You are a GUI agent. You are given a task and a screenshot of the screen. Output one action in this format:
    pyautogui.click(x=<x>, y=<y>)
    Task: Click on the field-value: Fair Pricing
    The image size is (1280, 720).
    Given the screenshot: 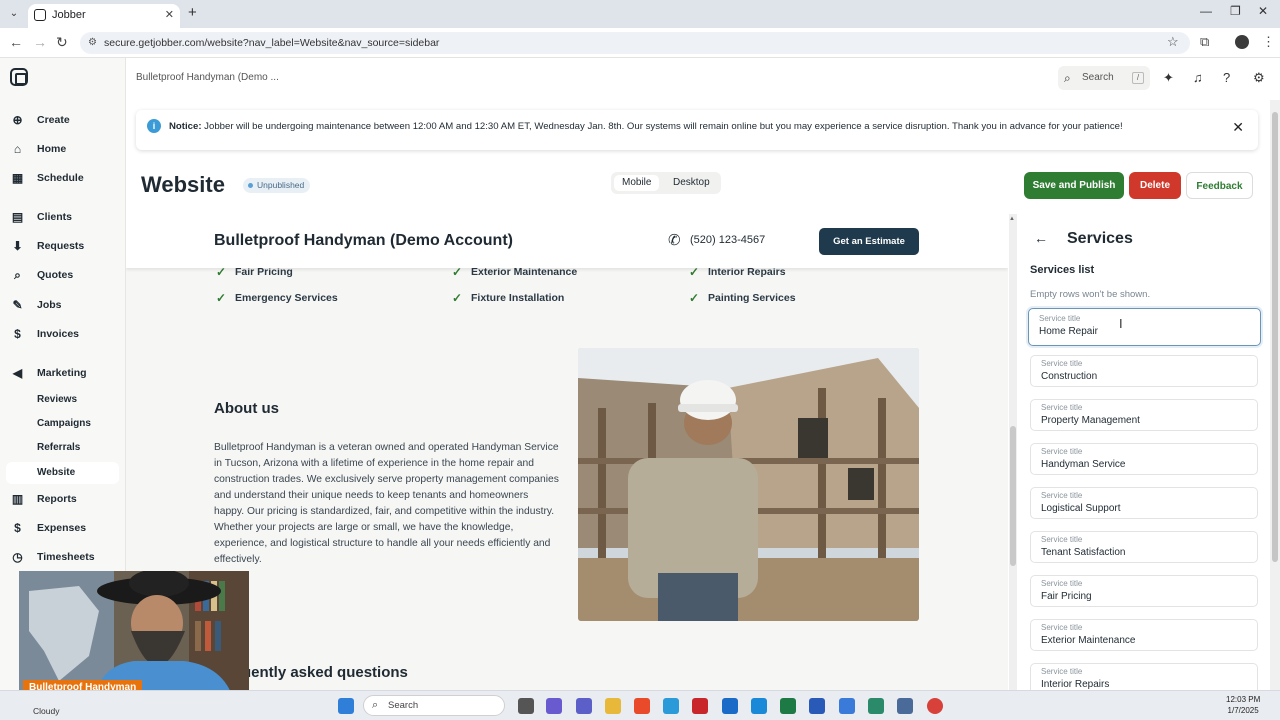 What is the action you would take?
    pyautogui.click(x=1066, y=596)
    